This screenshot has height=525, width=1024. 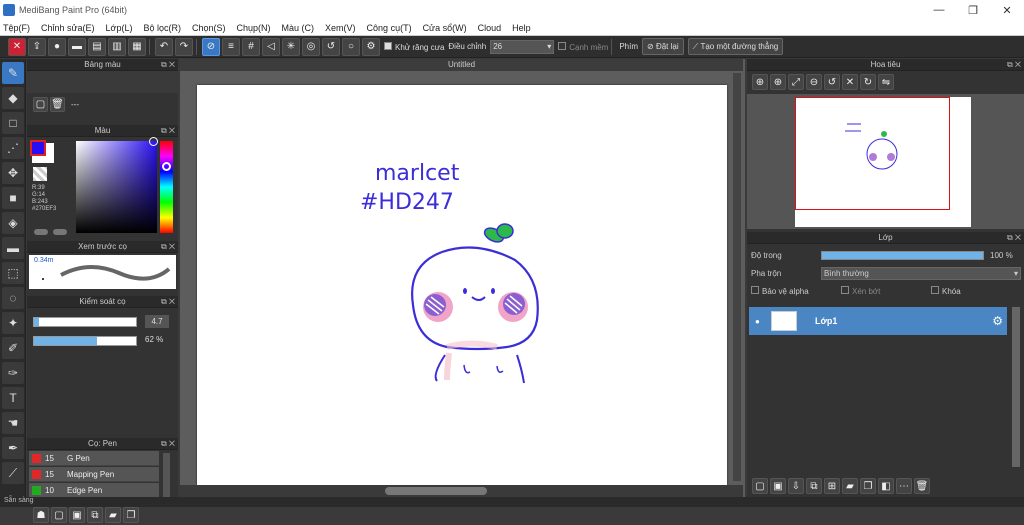 I want to click on brush-tool-icon: ✎, so click(x=13, y=73).